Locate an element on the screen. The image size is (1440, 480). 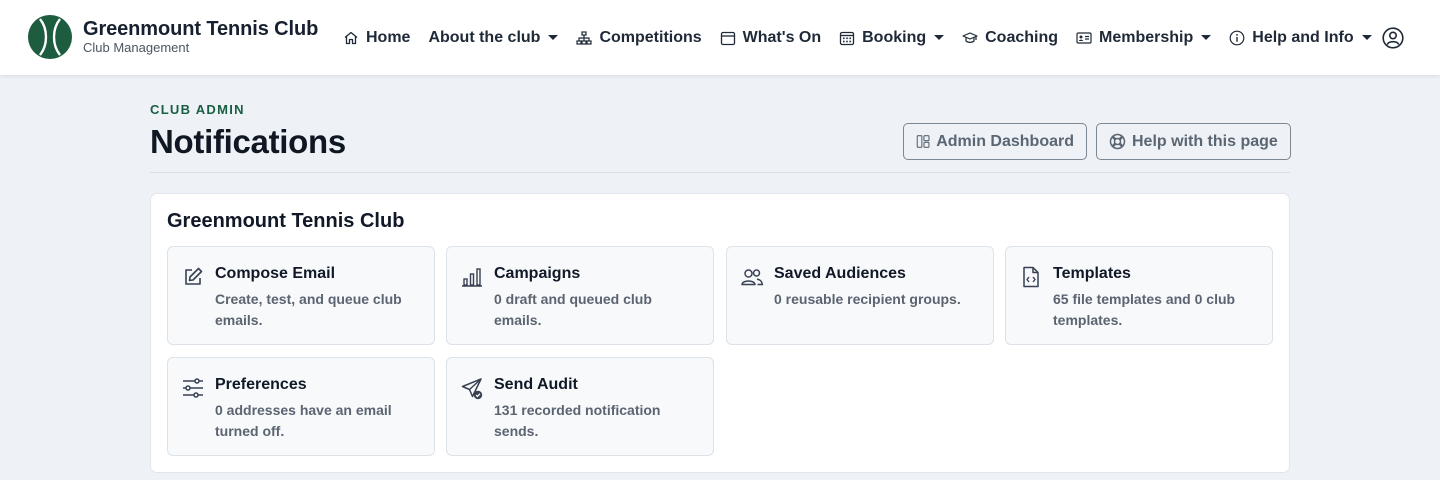
nav-competitions: Competitions is located at coordinates (639, 37).